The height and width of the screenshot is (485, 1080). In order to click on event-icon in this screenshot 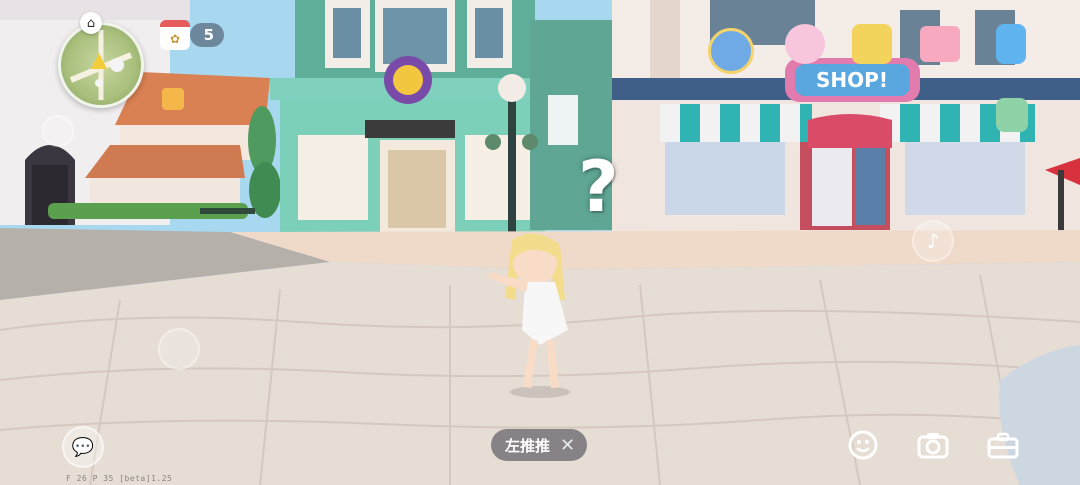, I will do `click(805, 44)`.